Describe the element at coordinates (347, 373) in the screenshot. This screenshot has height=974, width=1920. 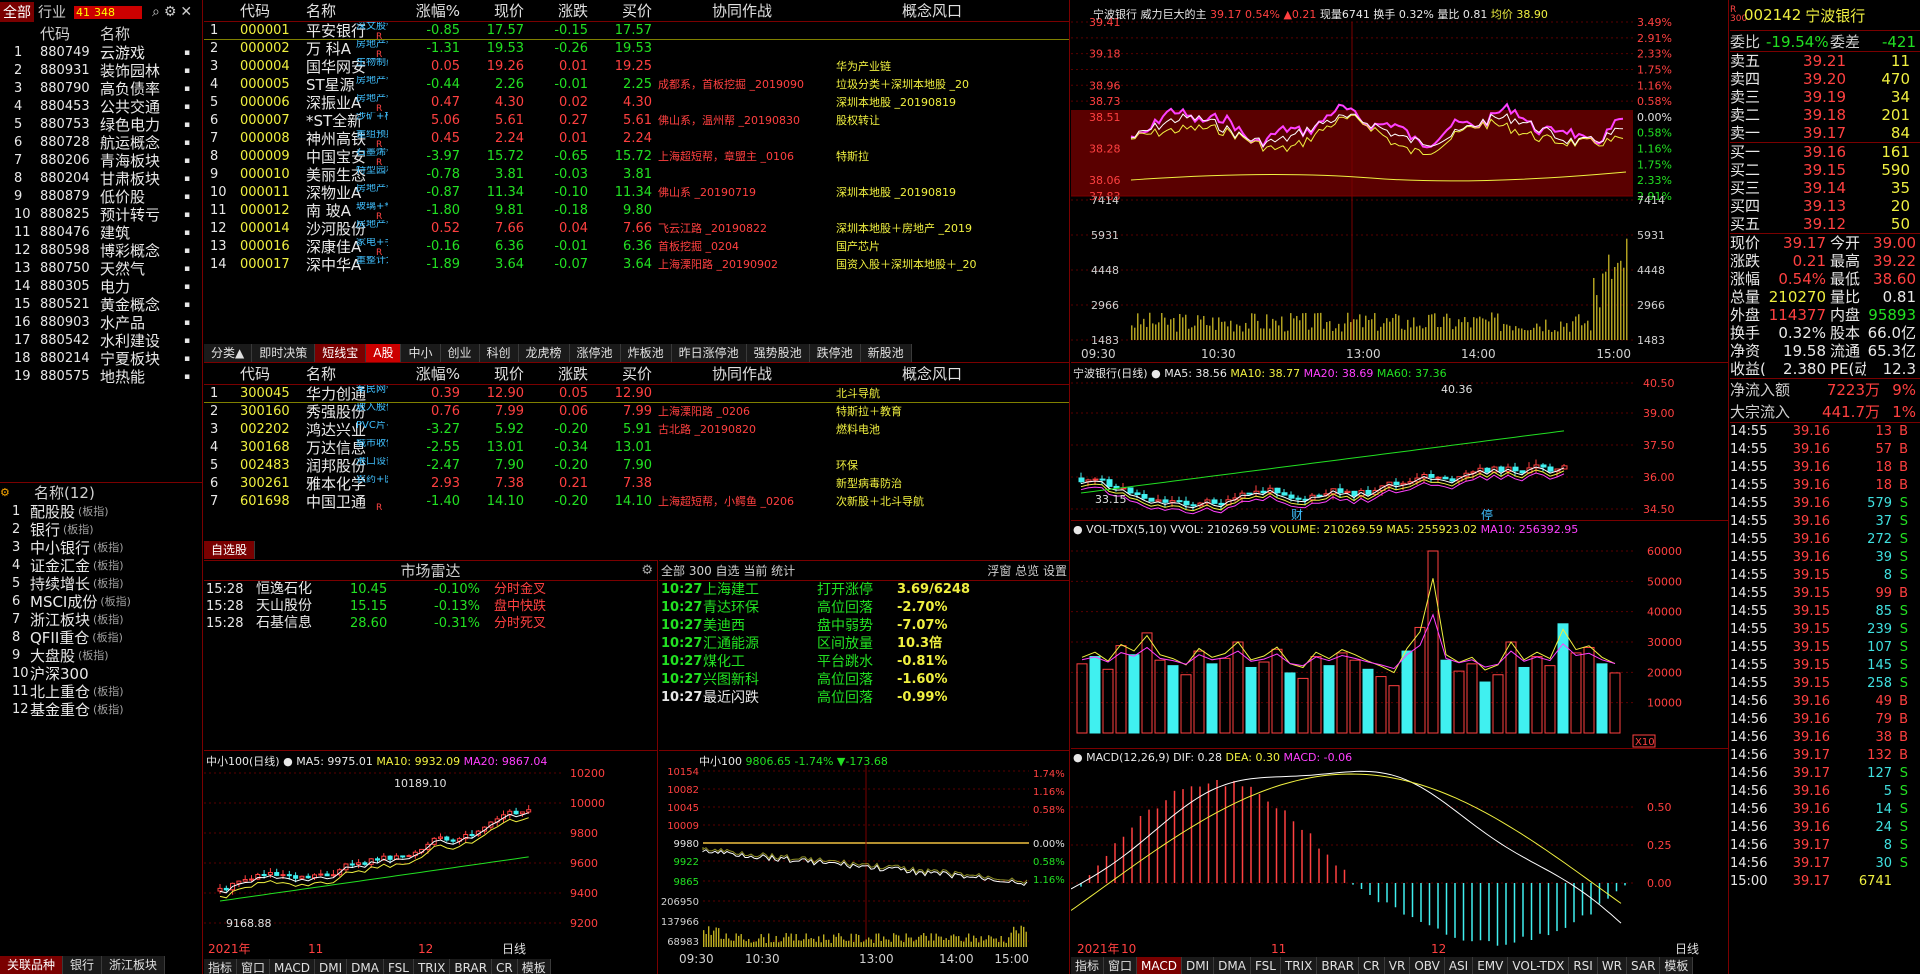
I see `column-header: 名称` at that location.